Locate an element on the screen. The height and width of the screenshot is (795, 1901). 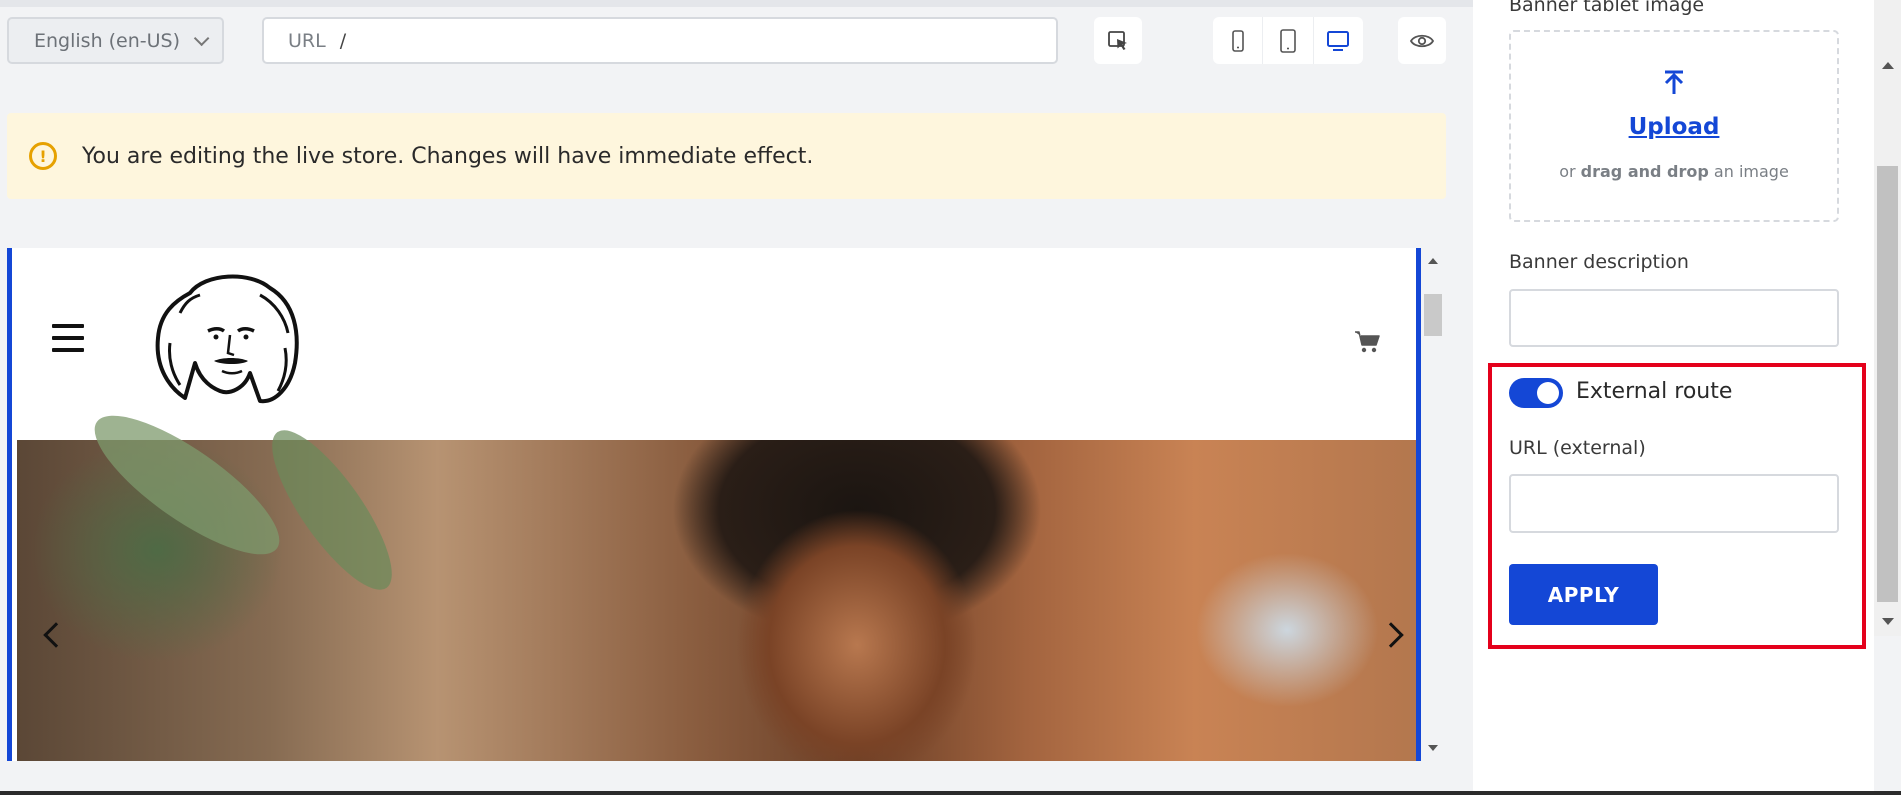
url-field-label: URL is located at coordinates (307, 40).